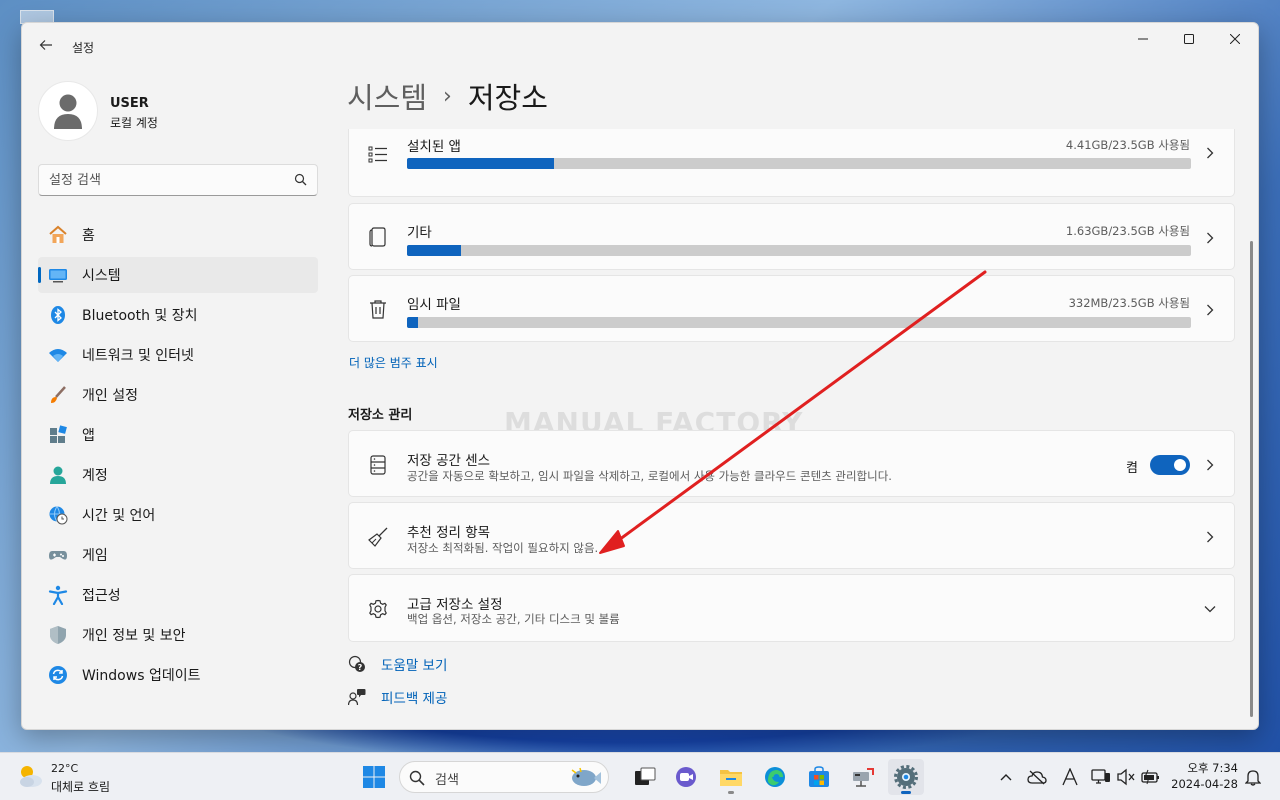 The height and width of the screenshot is (800, 1280). What do you see at coordinates (1126, 777) in the screenshot?
I see `tray-volume` at bounding box center [1126, 777].